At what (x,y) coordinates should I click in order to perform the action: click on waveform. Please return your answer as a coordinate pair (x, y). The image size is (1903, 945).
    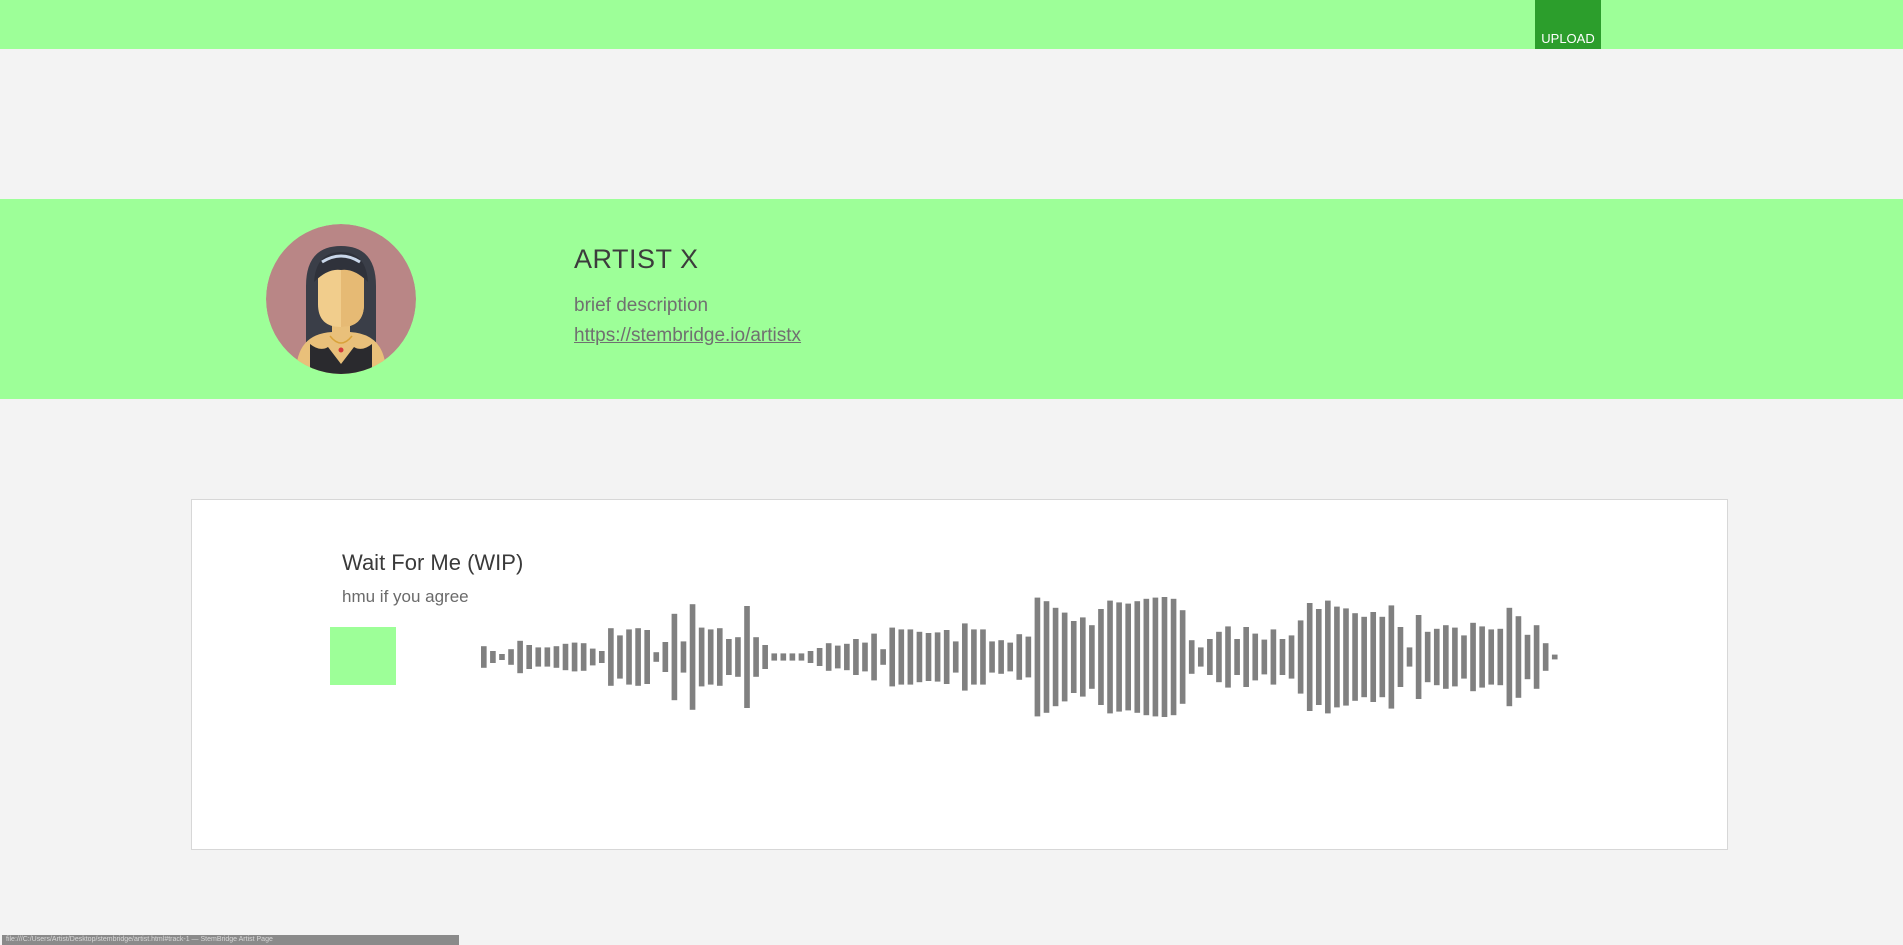
    Looking at the image, I should click on (1021, 657).